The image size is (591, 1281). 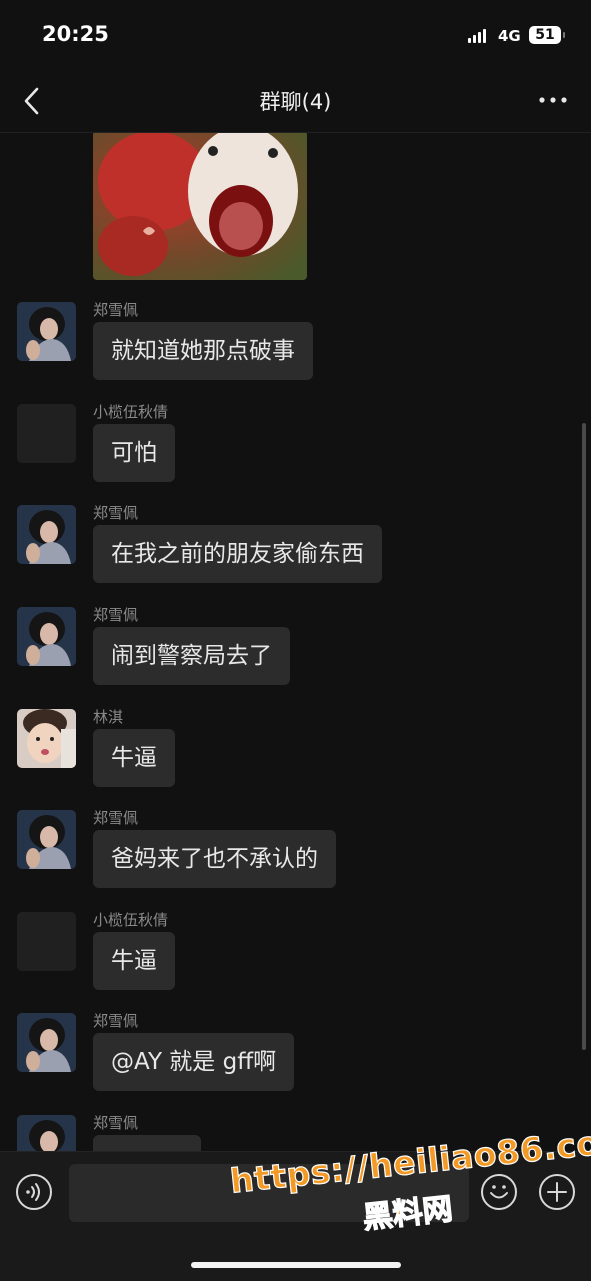 I want to click on chat-title: 群聊(4), so click(x=295, y=102).